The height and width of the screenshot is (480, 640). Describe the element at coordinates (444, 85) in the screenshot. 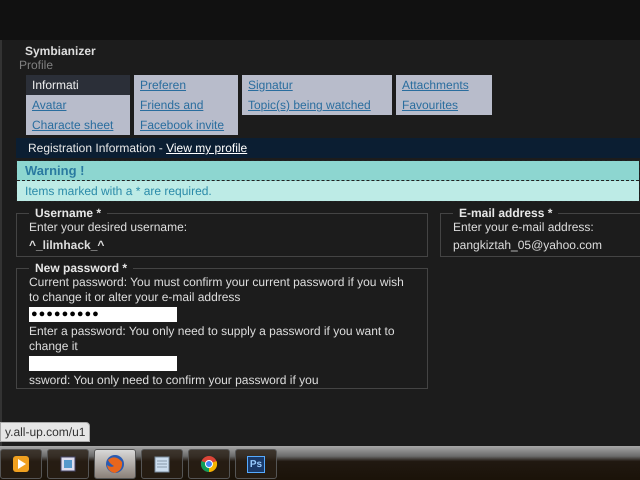

I see `profile-tab: Attachments` at that location.